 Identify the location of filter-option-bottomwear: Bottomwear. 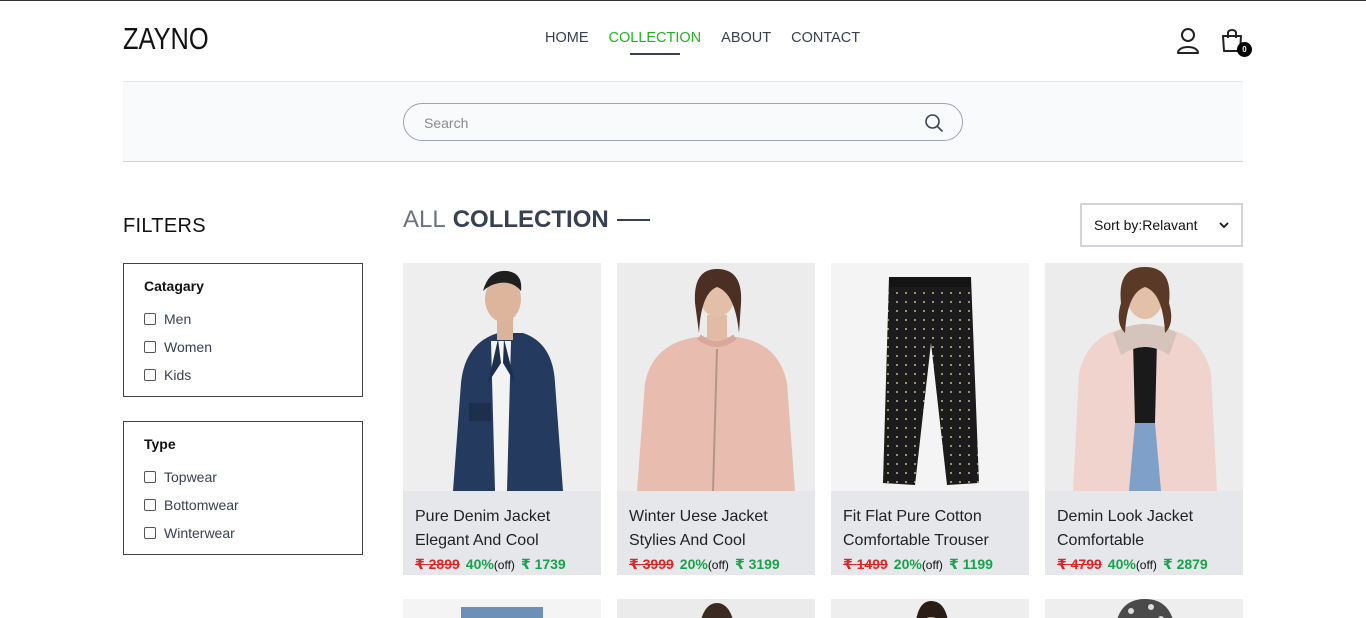
(243, 505).